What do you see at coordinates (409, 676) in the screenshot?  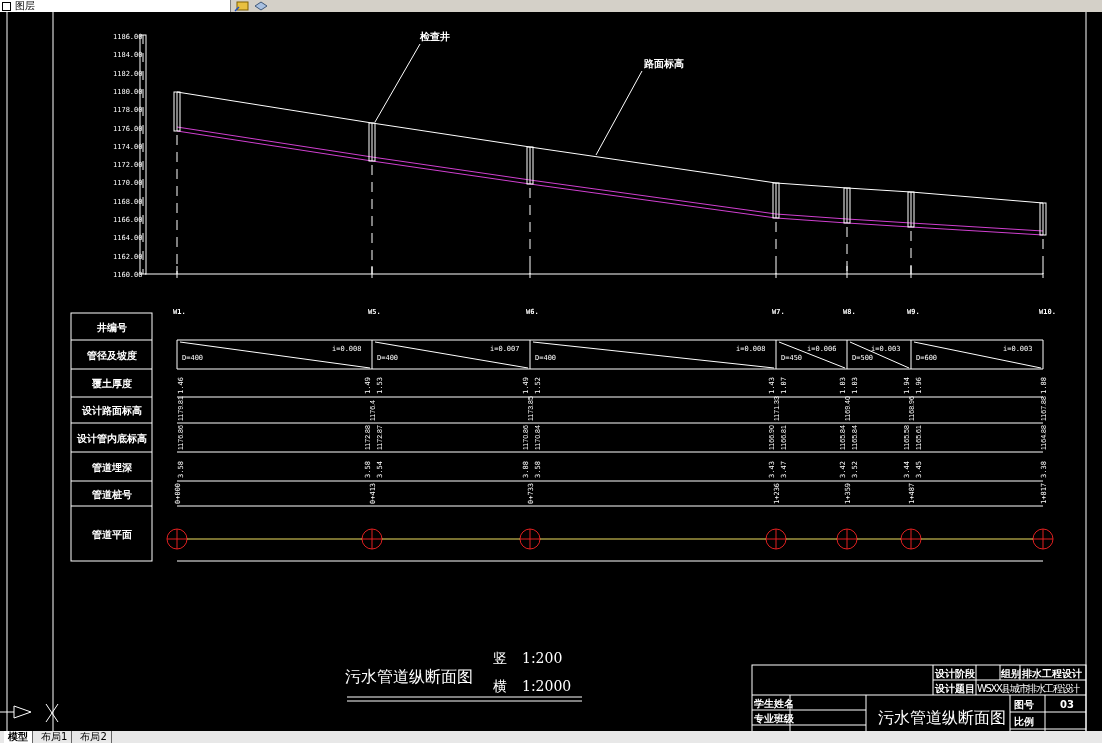 I see `drawing-title: 污水管道纵断面图` at bounding box center [409, 676].